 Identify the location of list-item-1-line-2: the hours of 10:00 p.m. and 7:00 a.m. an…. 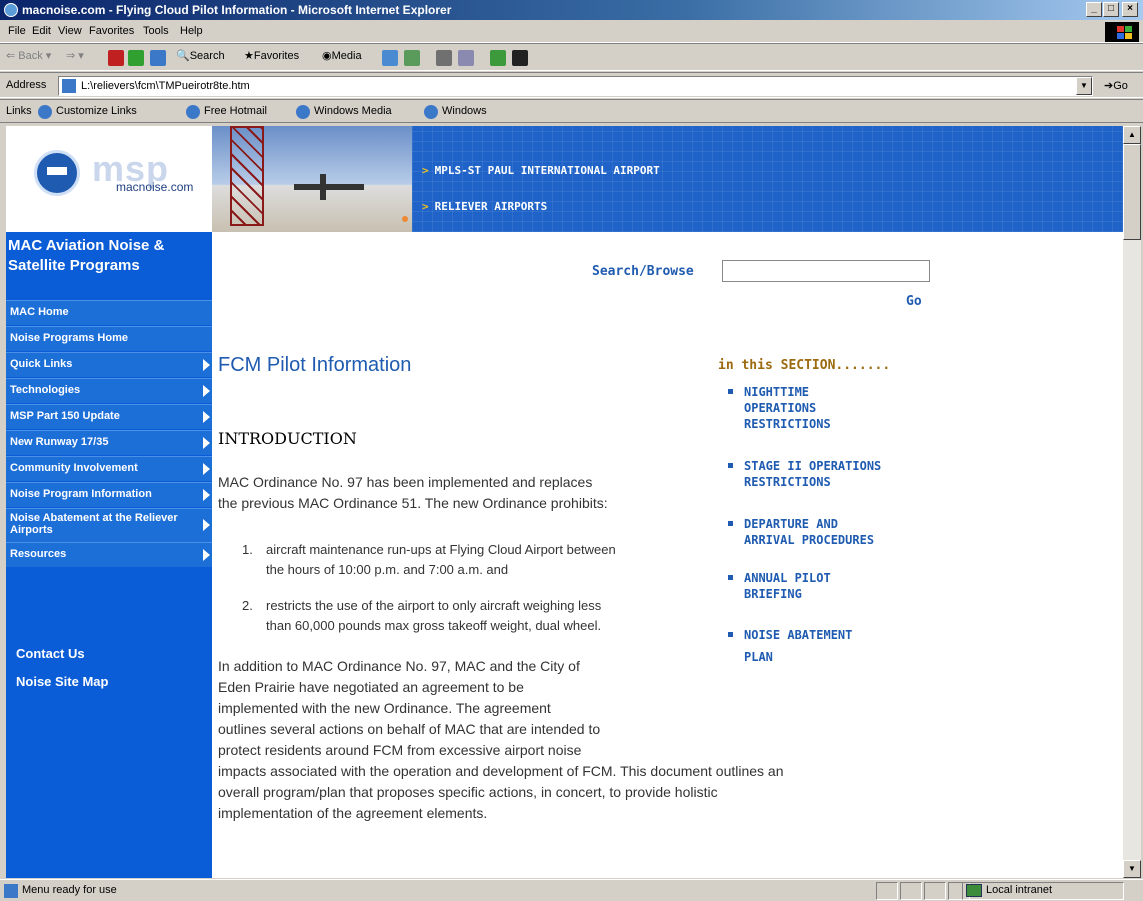
(387, 569).